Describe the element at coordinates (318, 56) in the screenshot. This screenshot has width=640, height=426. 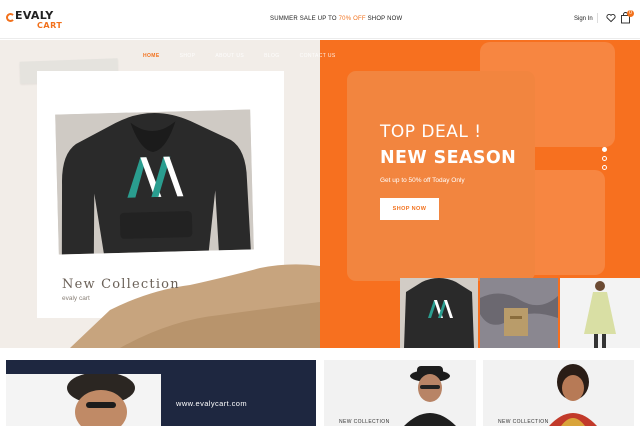
I see `nav-item-contact: CONTACT US` at that location.